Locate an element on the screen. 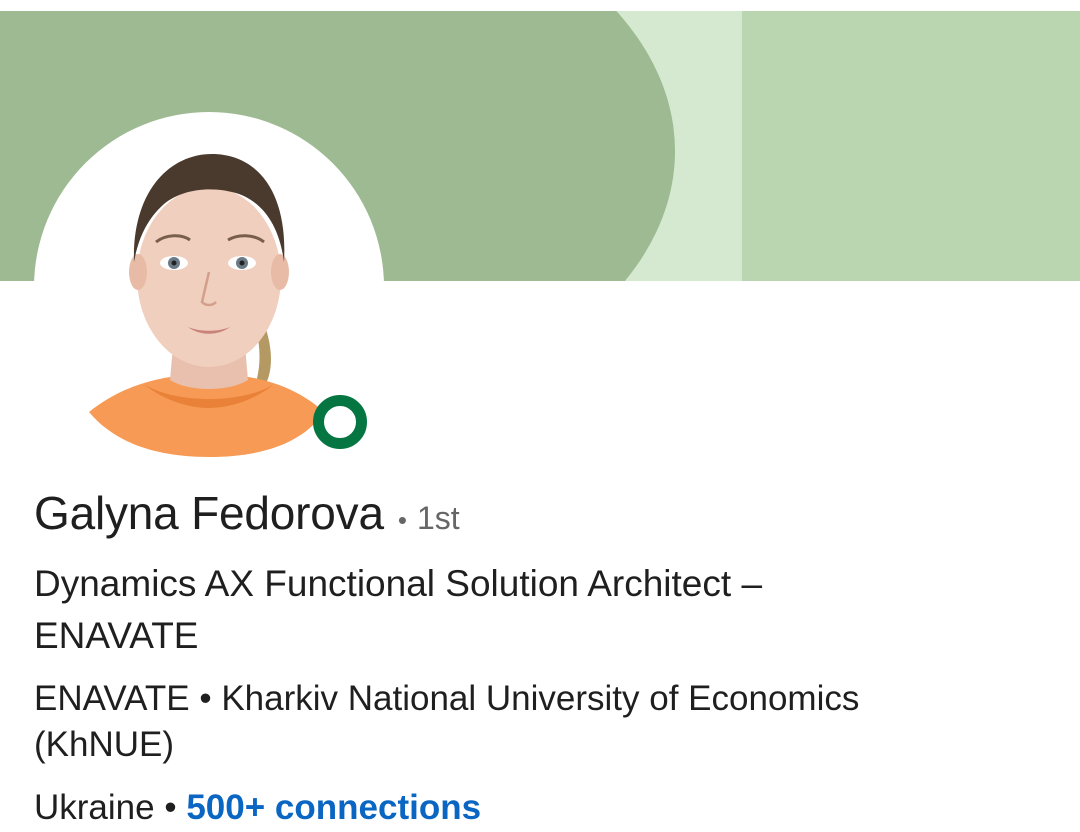  status-bar-strip is located at coordinates (540, 5).